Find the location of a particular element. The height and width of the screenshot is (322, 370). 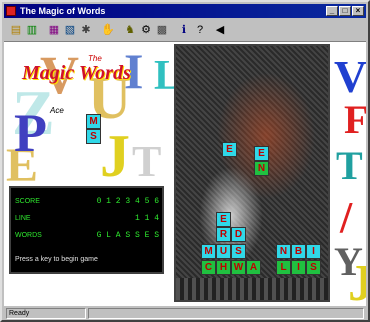

board-tile: L is located at coordinates (283, 267).